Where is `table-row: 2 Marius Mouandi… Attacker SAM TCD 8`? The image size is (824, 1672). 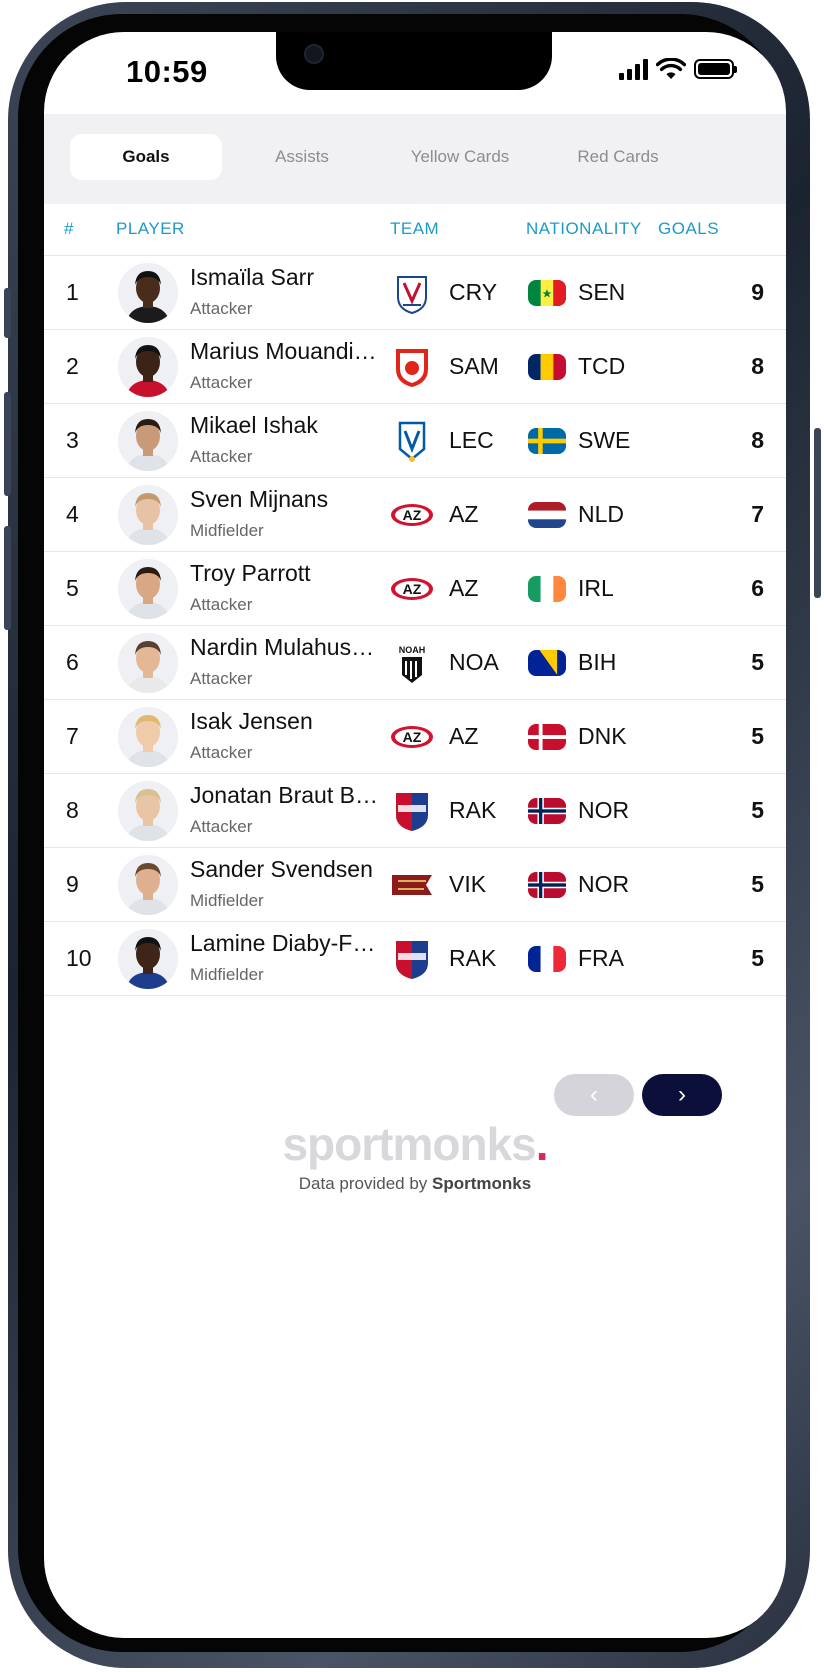
table-row: 2 Marius Mouandi… Attacker SAM TCD 8 is located at coordinates (415, 367).